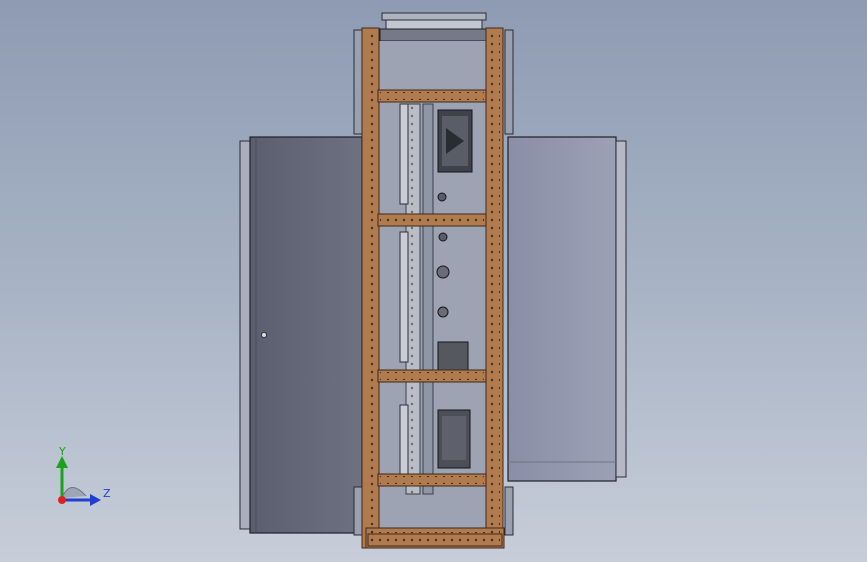 Image resolution: width=867 pixels, height=562 pixels. Describe the element at coordinates (434, 27) in the screenshot. I see `top-plate` at that location.